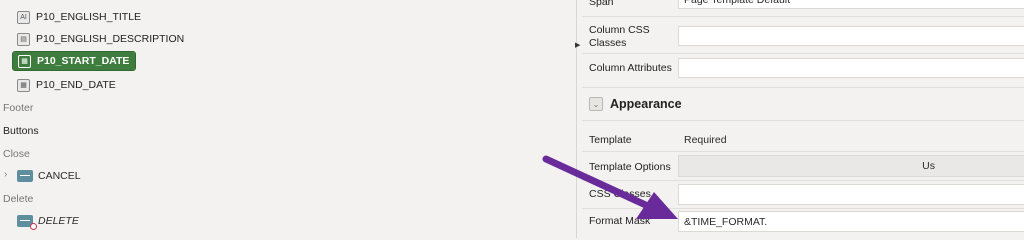 The image size is (1024, 240). I want to click on css-classes-input, so click(851, 194).